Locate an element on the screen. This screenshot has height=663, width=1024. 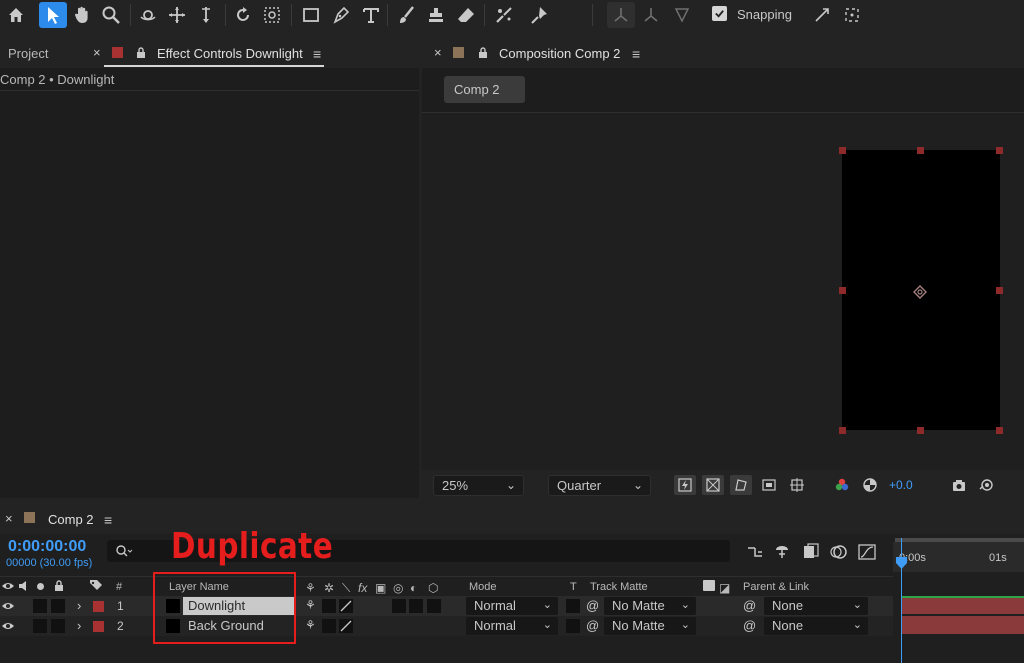
anchor-point-icon is located at coordinates (920, 292).